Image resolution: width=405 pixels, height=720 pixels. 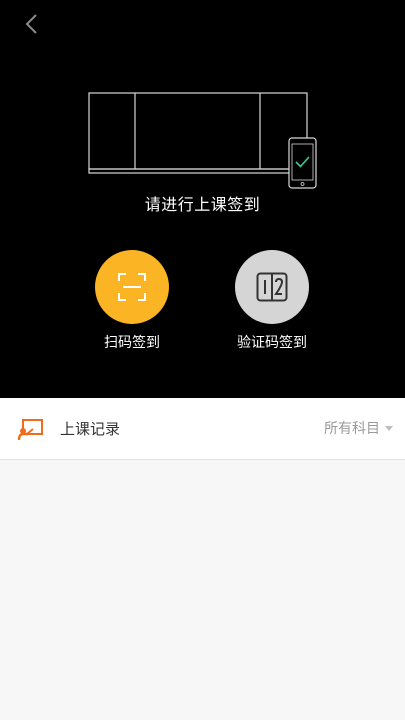 What do you see at coordinates (202, 429) in the screenshot?
I see `records-header: 上课记录 所有科目` at bounding box center [202, 429].